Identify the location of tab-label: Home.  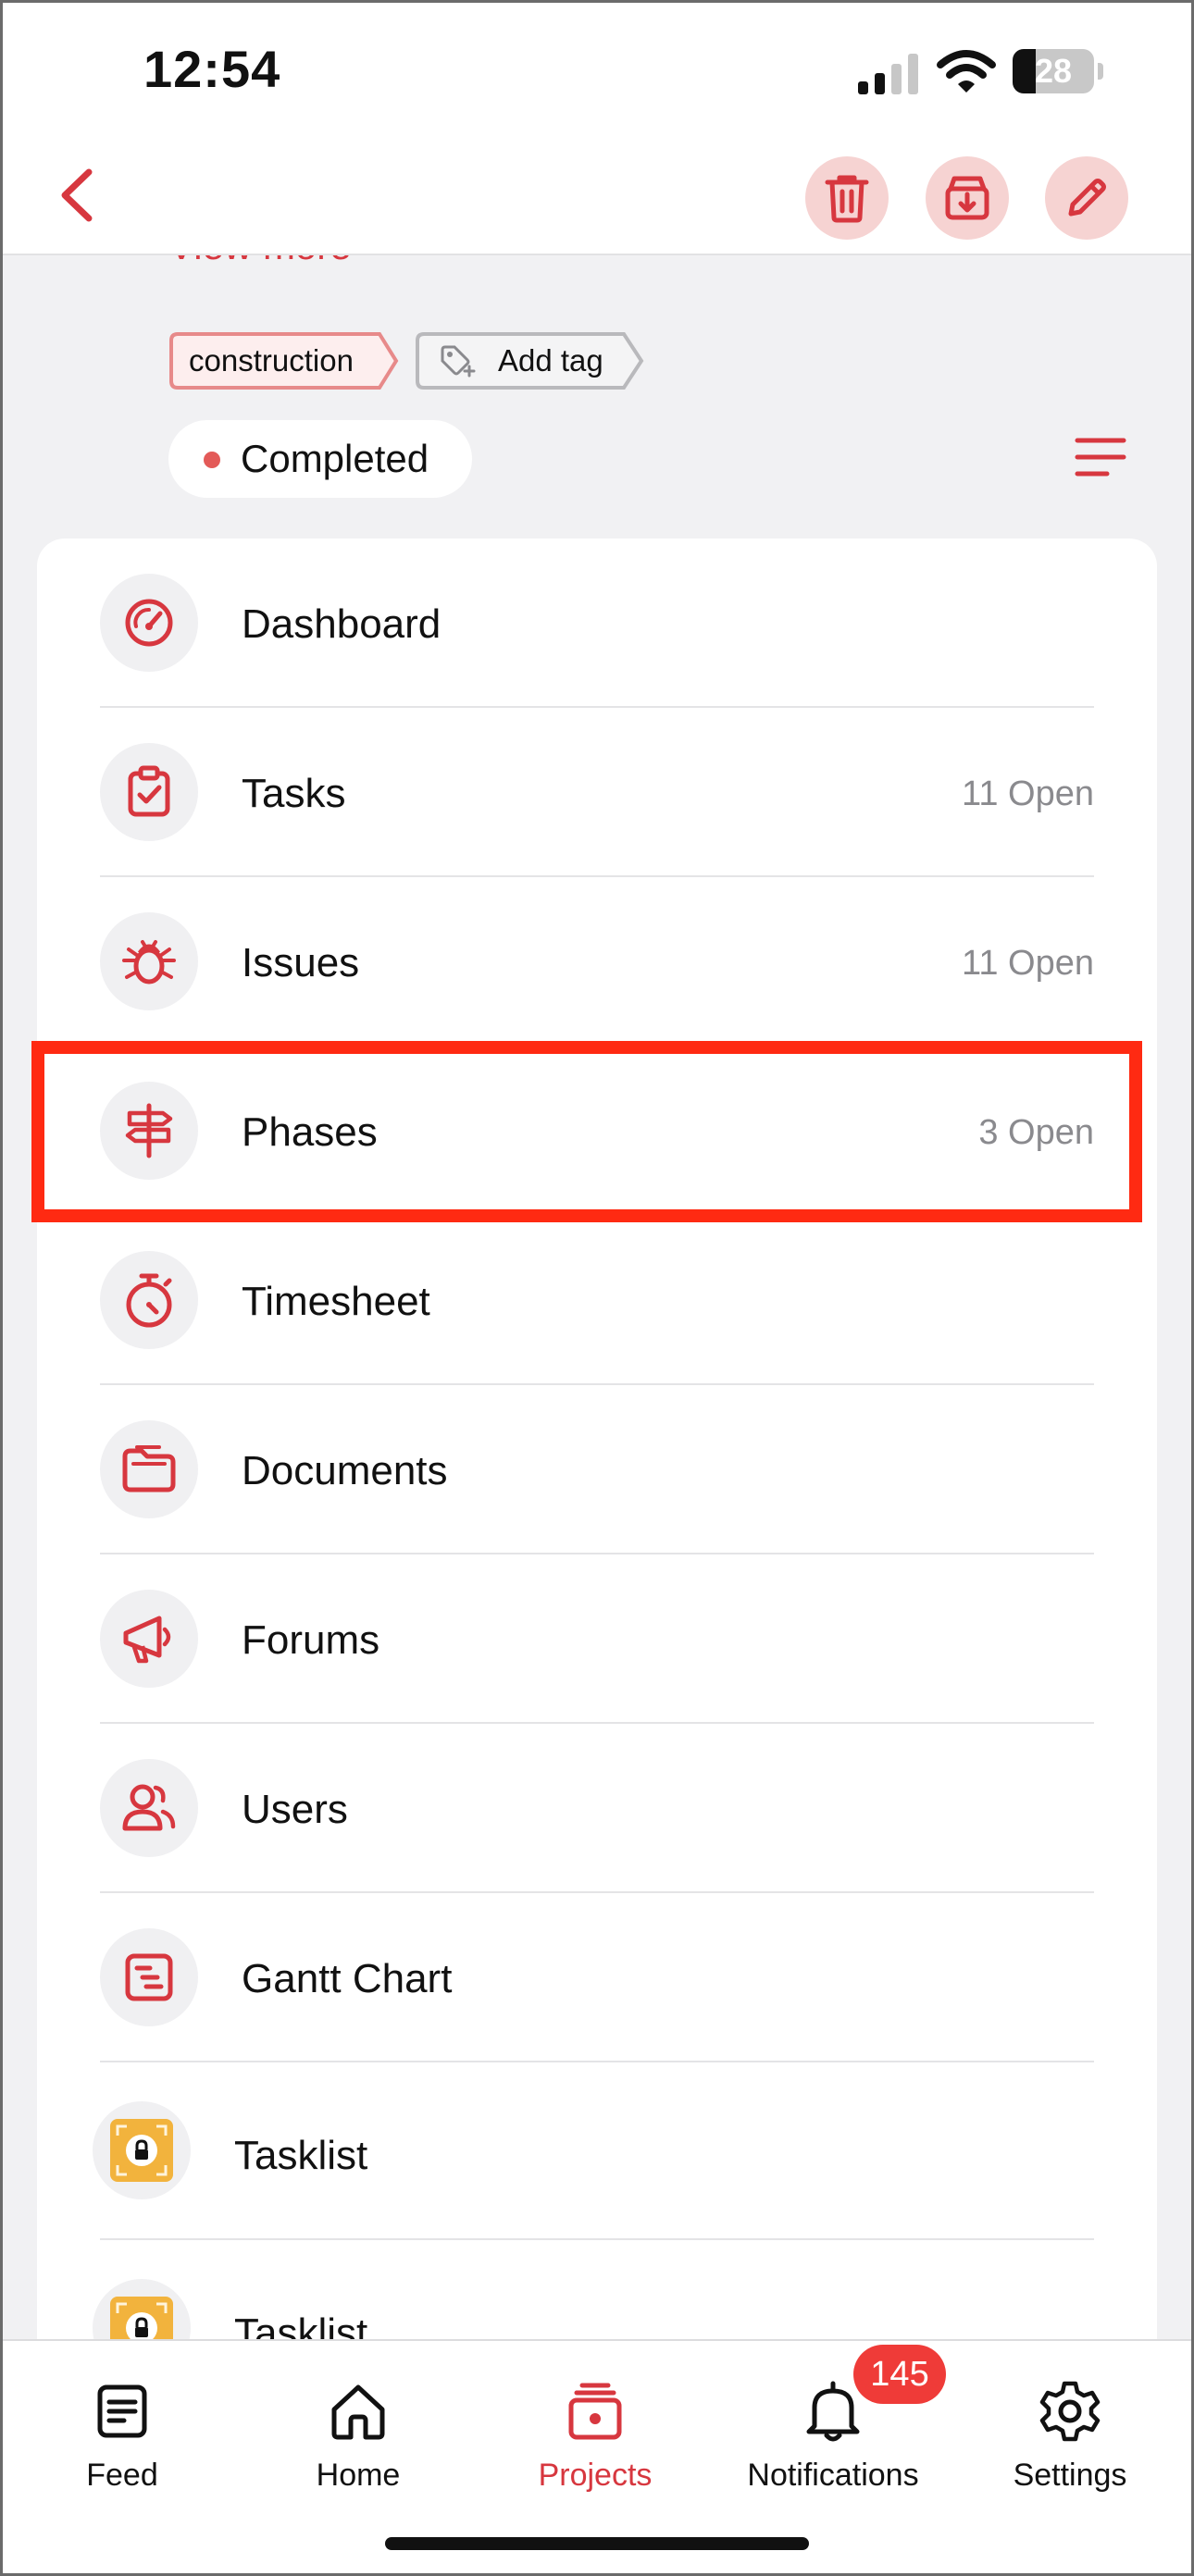
(358, 2476).